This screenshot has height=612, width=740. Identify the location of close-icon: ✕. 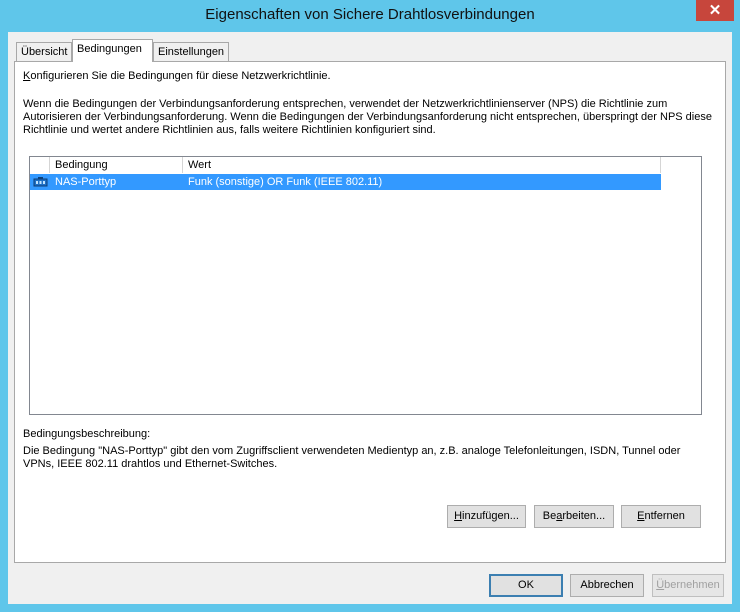
(715, 10).